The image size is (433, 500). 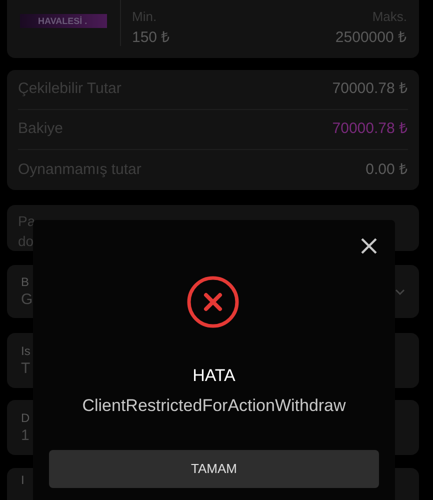 What do you see at coordinates (25, 350) in the screenshot?
I see `field-label: Is` at bounding box center [25, 350].